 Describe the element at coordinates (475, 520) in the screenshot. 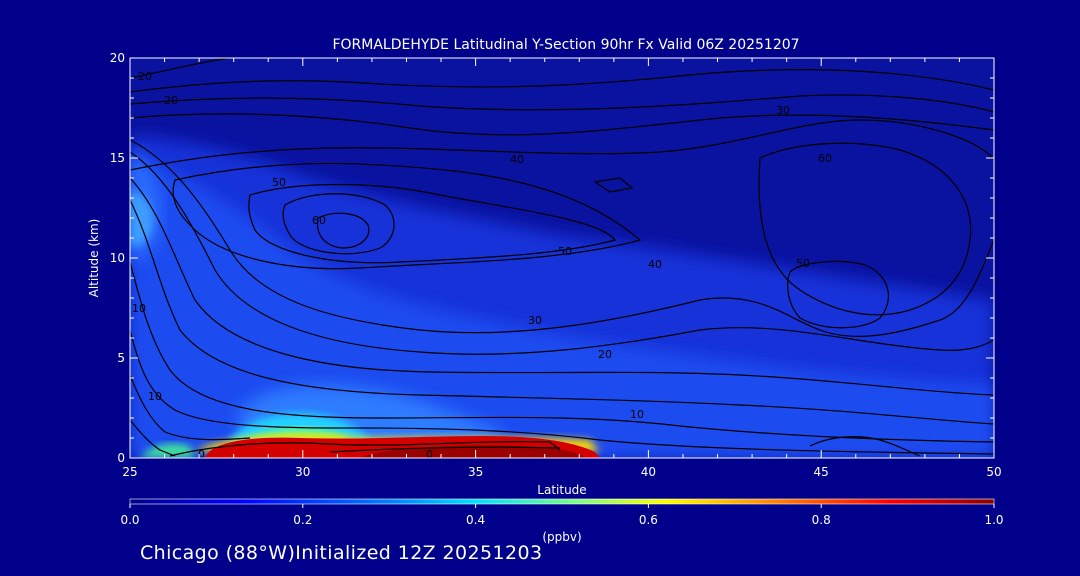

I see `colorbar-tick-label: 0.4` at that location.